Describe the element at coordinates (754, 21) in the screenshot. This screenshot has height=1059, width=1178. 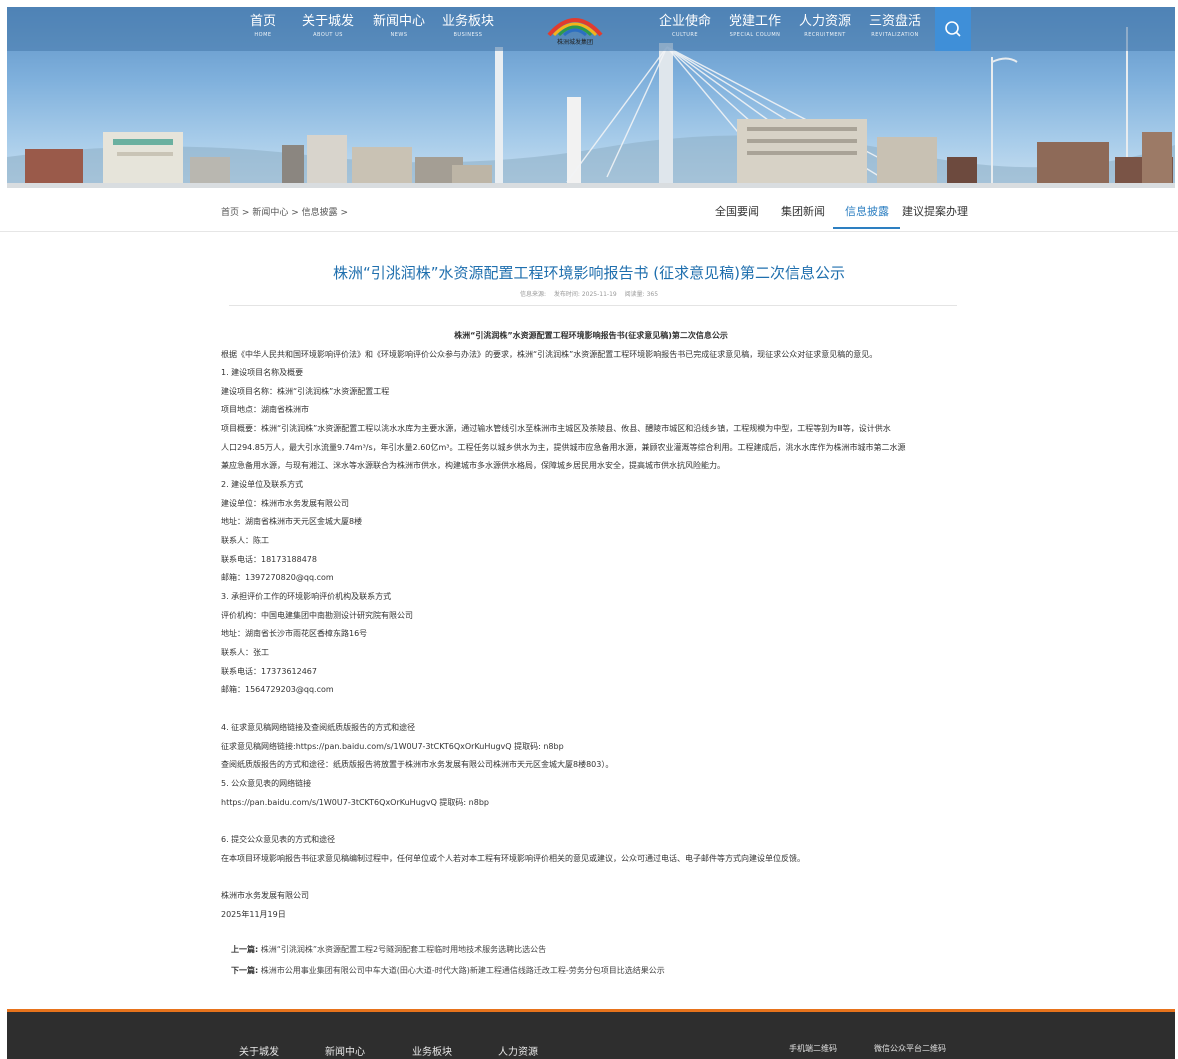
I see `nav-party-label: 党建工作` at that location.